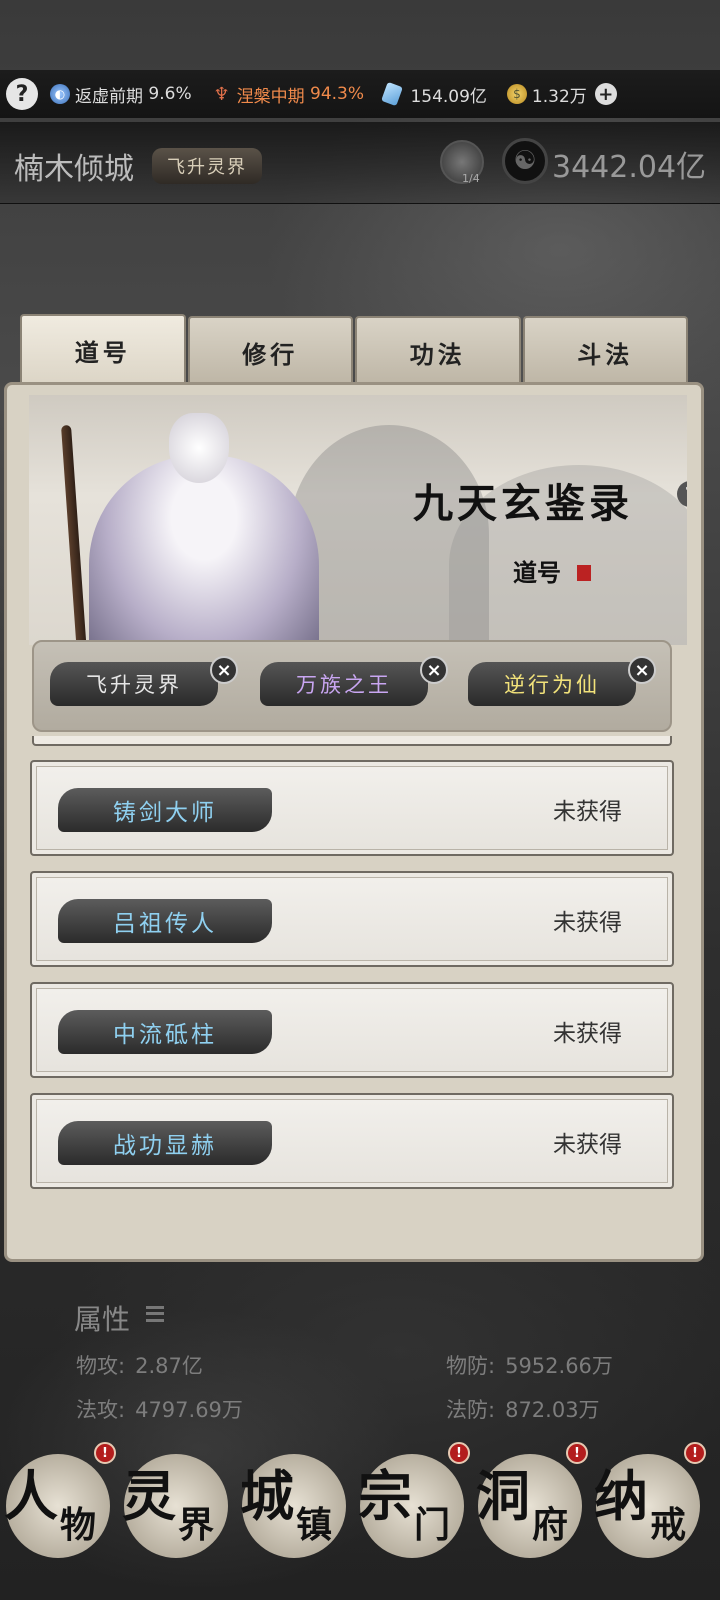 The width and height of the screenshot is (720, 1600). Describe the element at coordinates (270, 351) in the screenshot. I see `tab-cultivation: 修行` at that location.